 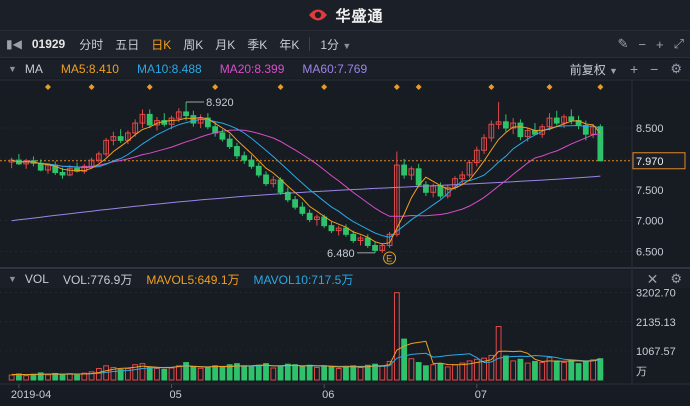 What do you see at coordinates (481, 395) in the screenshot?
I see `date-tick-label: 07` at bounding box center [481, 395].